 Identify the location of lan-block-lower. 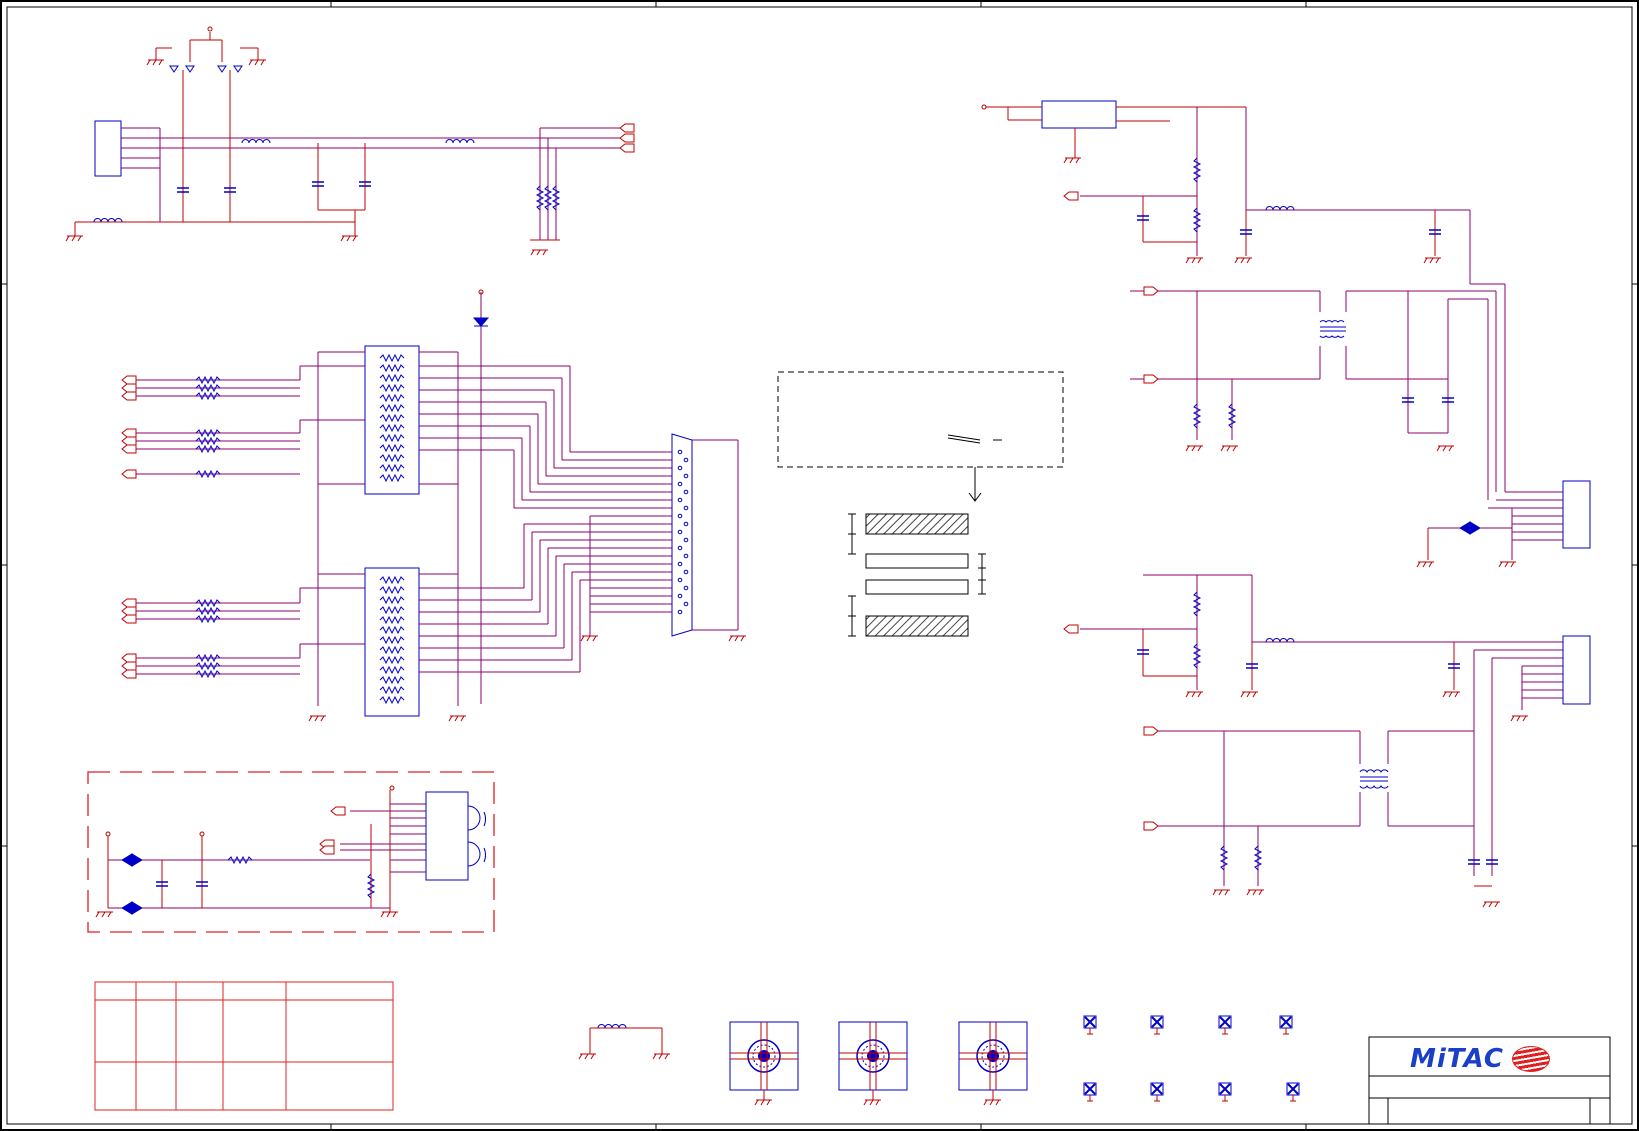
(1327, 741).